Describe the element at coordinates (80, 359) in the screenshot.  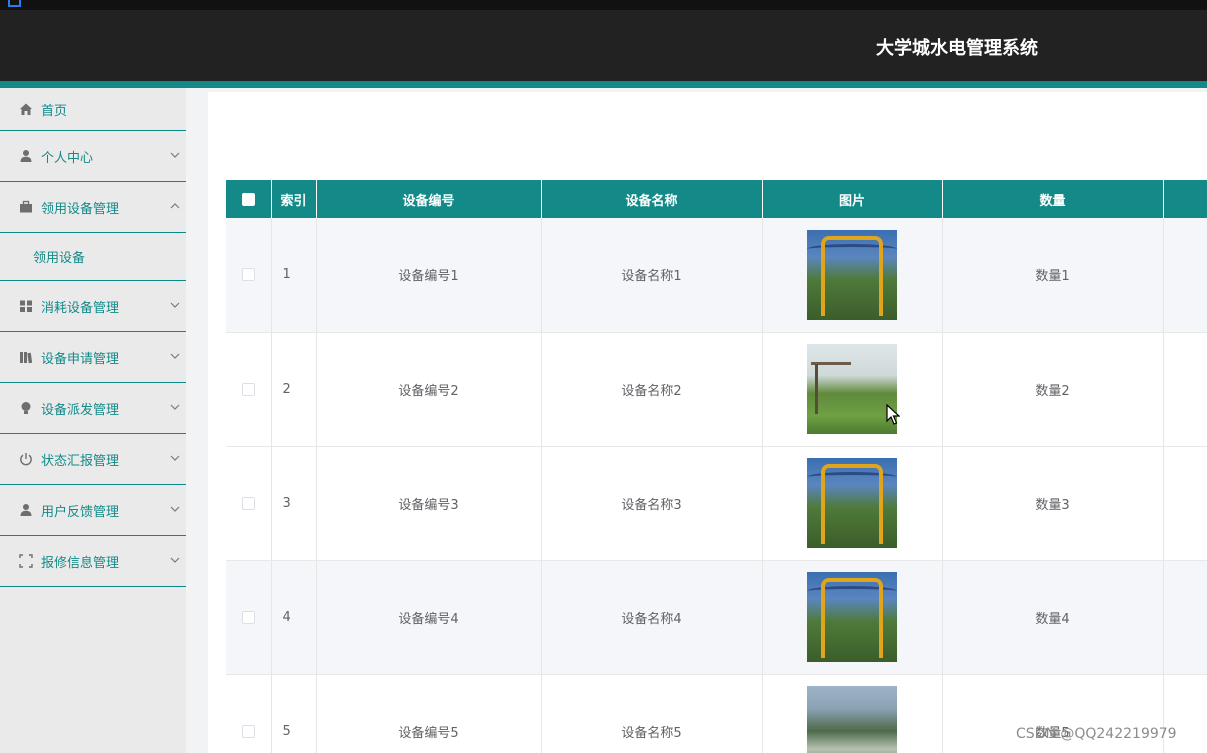
I see `sidebar-item-label: 设备申请管理` at that location.